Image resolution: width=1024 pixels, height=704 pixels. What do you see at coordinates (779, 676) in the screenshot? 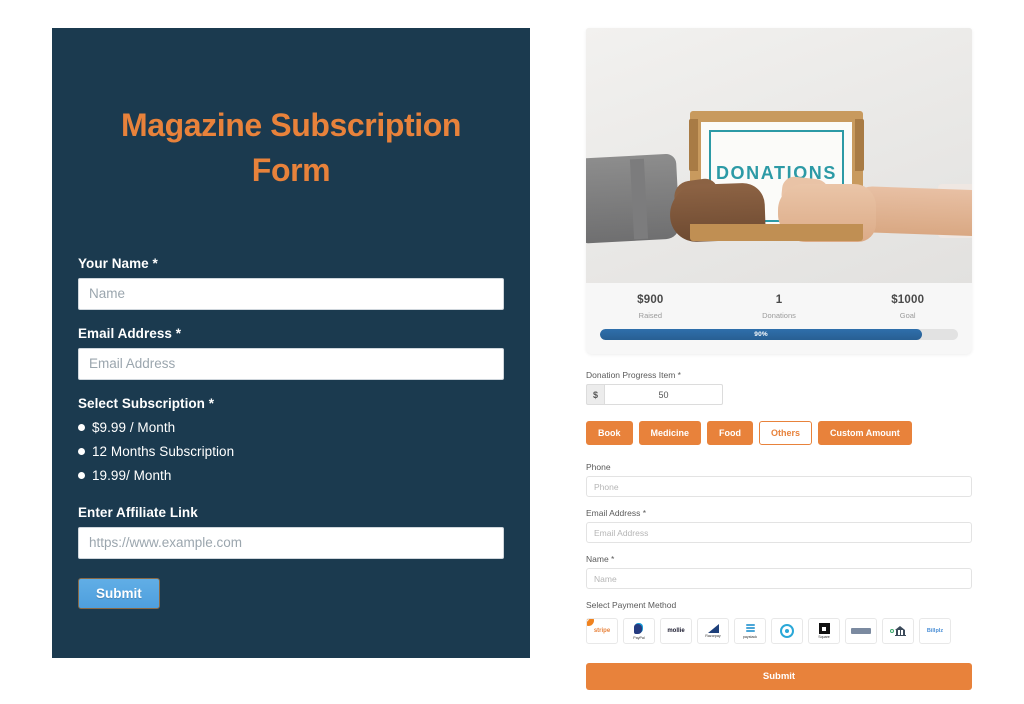
I see `donation-submit-button: Submit` at bounding box center [779, 676].